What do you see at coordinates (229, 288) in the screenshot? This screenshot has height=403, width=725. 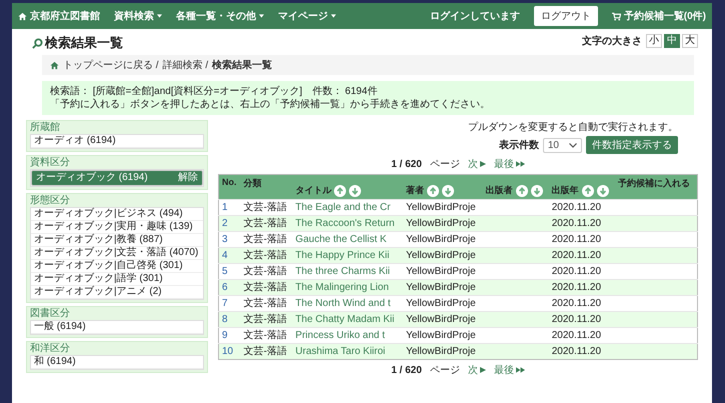 I see `row-number: 6` at bounding box center [229, 288].